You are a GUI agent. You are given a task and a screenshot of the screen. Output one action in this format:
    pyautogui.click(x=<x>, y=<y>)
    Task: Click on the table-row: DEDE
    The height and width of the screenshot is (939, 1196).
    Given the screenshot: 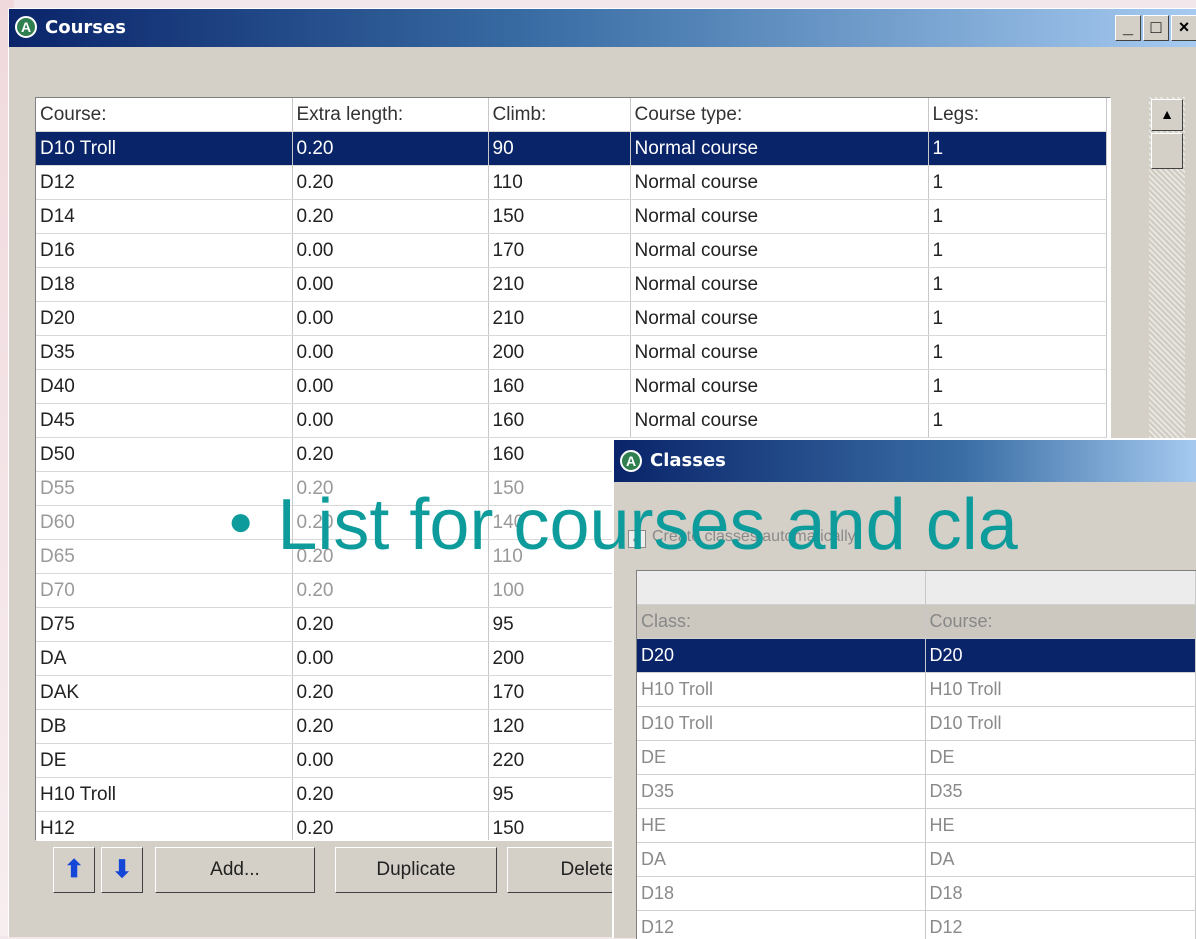 What is the action you would take?
    pyautogui.click(x=916, y=758)
    